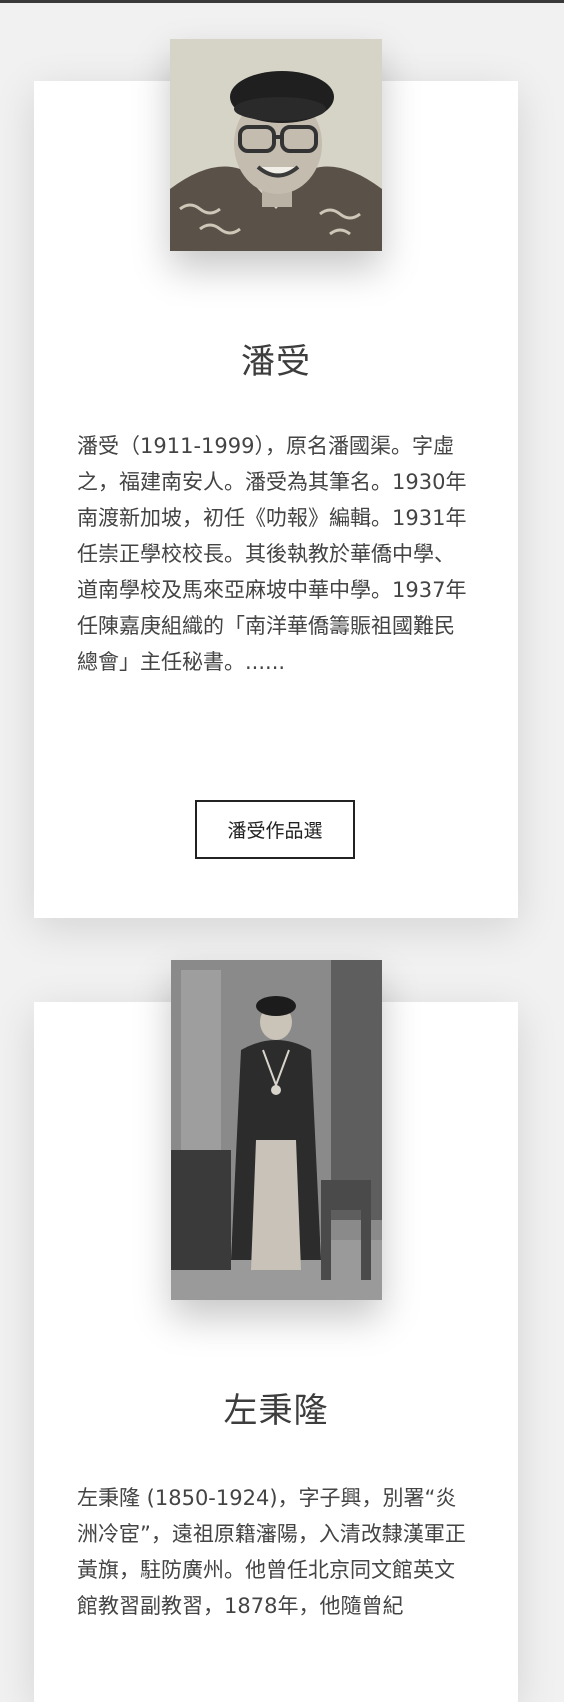 Image resolution: width=564 pixels, height=1702 pixels. I want to click on top-border, so click(282, 1).